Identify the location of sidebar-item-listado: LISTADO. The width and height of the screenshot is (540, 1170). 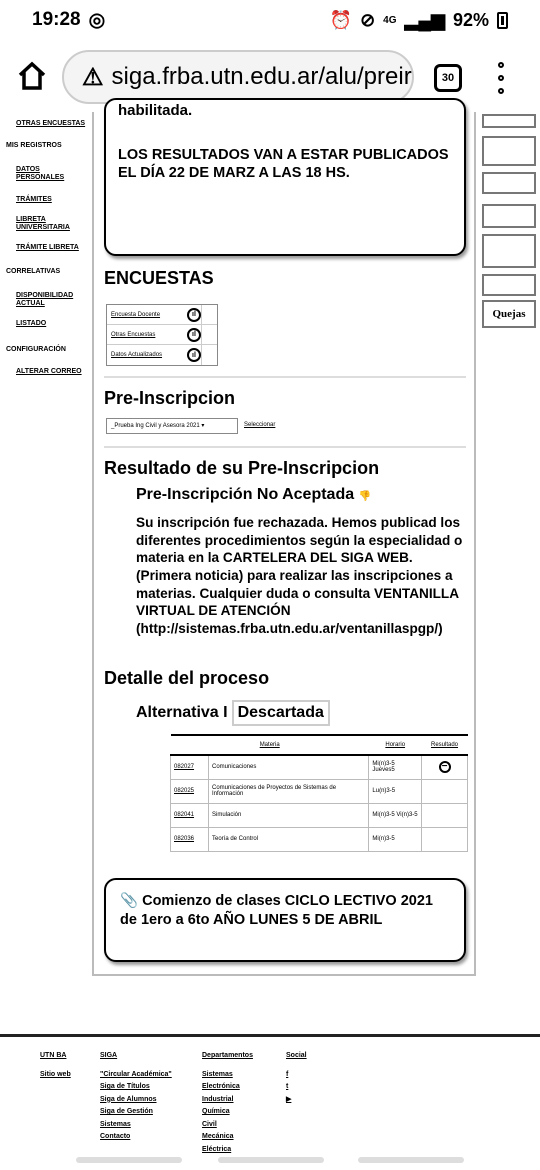
(31, 324).